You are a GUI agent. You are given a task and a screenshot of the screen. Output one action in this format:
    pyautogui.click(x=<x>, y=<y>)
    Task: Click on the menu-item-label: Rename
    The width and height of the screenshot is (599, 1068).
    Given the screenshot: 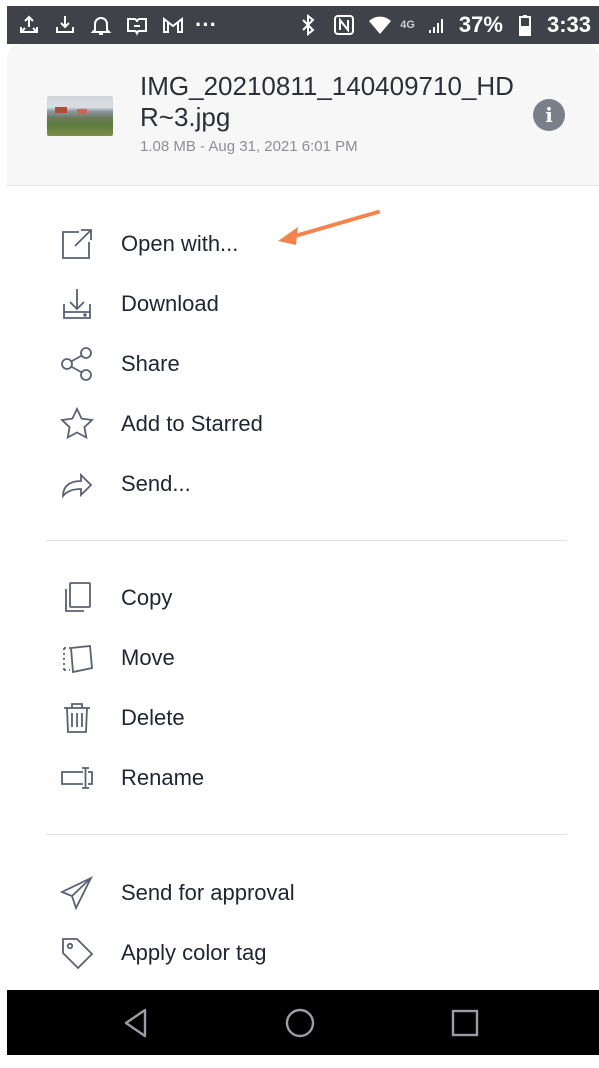 What is the action you would take?
    pyautogui.click(x=163, y=777)
    